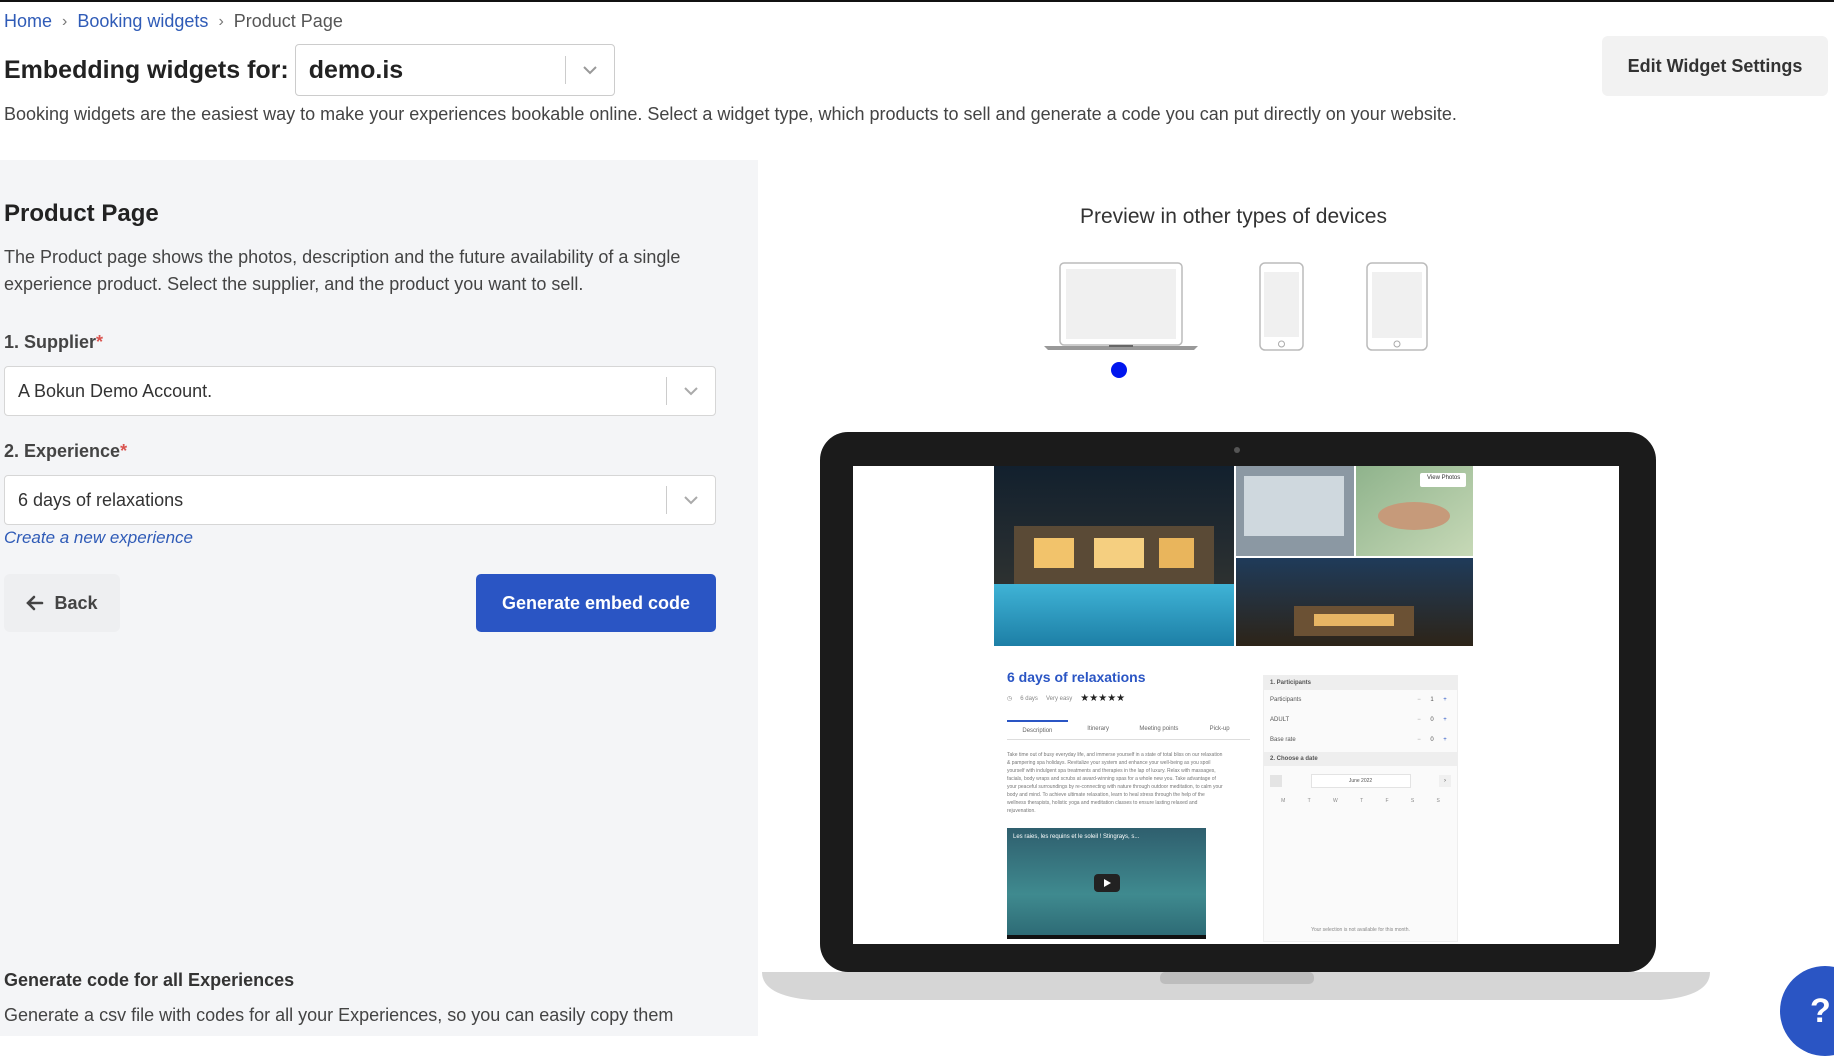 Image resolution: width=1834 pixels, height=1056 pixels. I want to click on preview-description-line: rejuvenation., so click(1021, 811).